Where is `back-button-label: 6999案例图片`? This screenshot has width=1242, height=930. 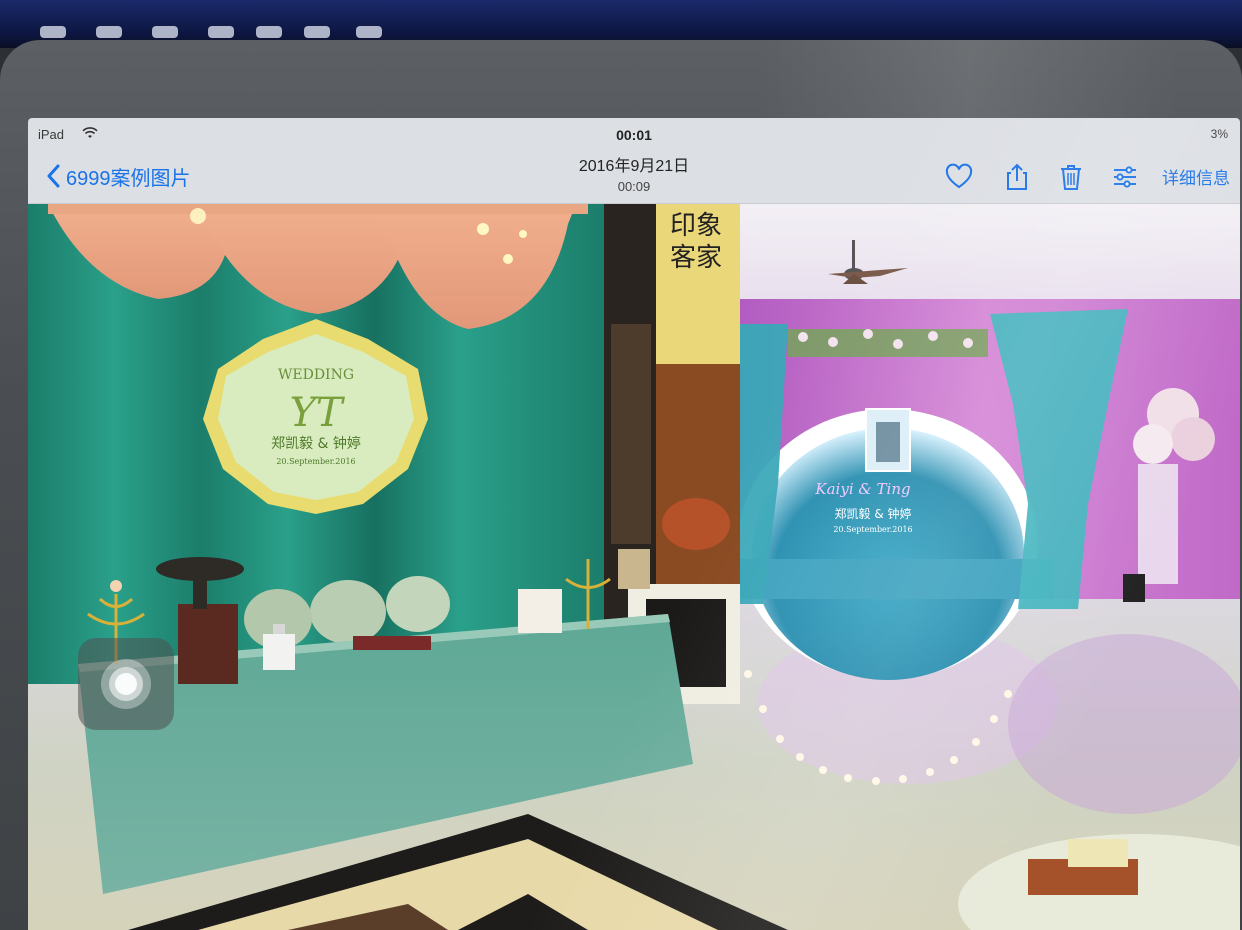
back-button-label: 6999案例图片 is located at coordinates (128, 178).